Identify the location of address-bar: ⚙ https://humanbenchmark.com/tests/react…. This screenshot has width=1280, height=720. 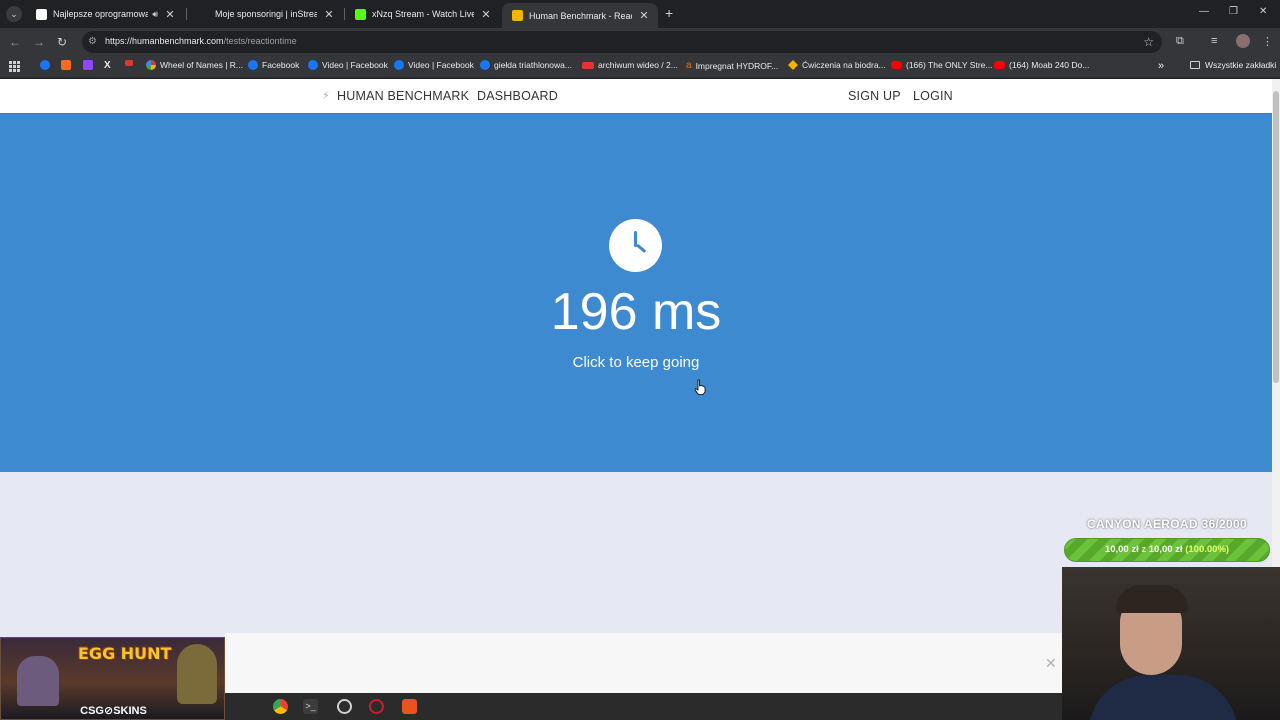
(622, 42).